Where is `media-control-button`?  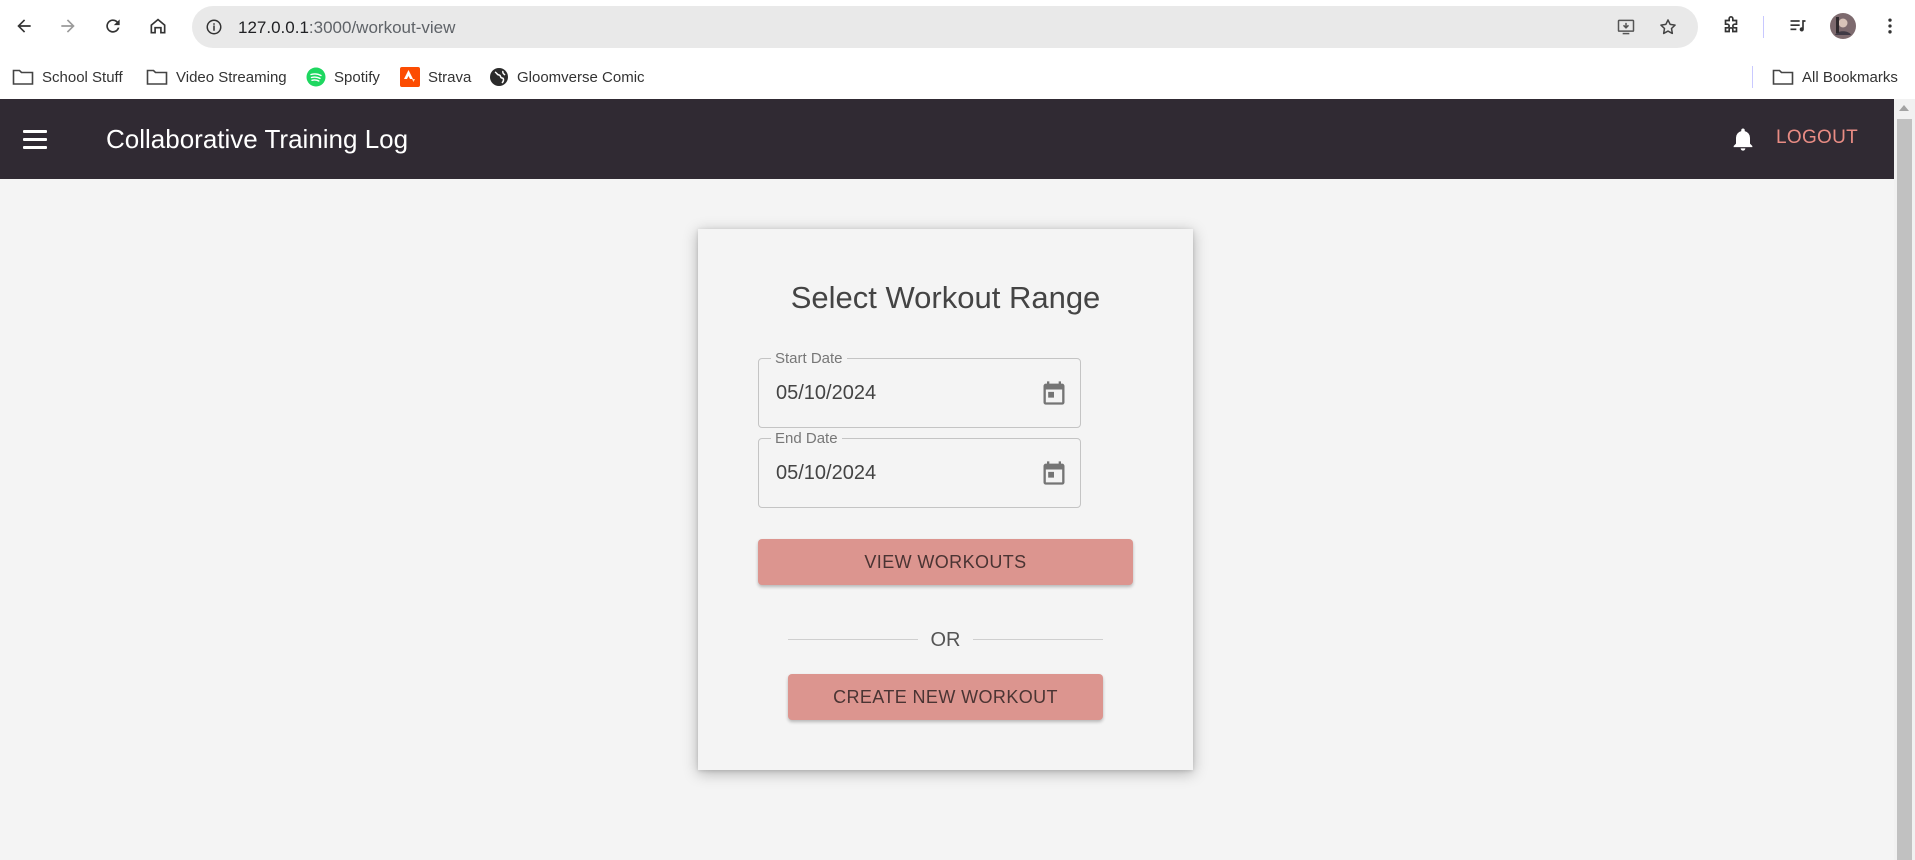
media-control-button is located at coordinates (1798, 26).